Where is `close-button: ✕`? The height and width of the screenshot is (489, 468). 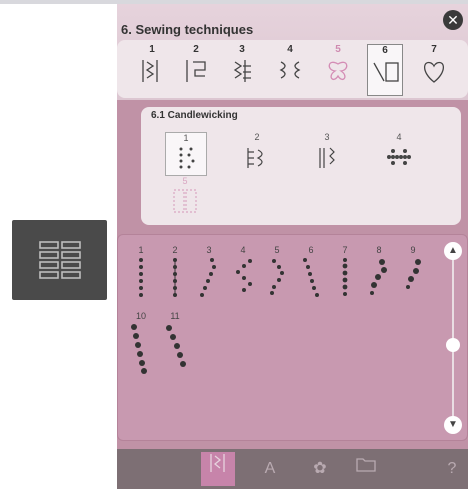 close-button: ✕ is located at coordinates (453, 20).